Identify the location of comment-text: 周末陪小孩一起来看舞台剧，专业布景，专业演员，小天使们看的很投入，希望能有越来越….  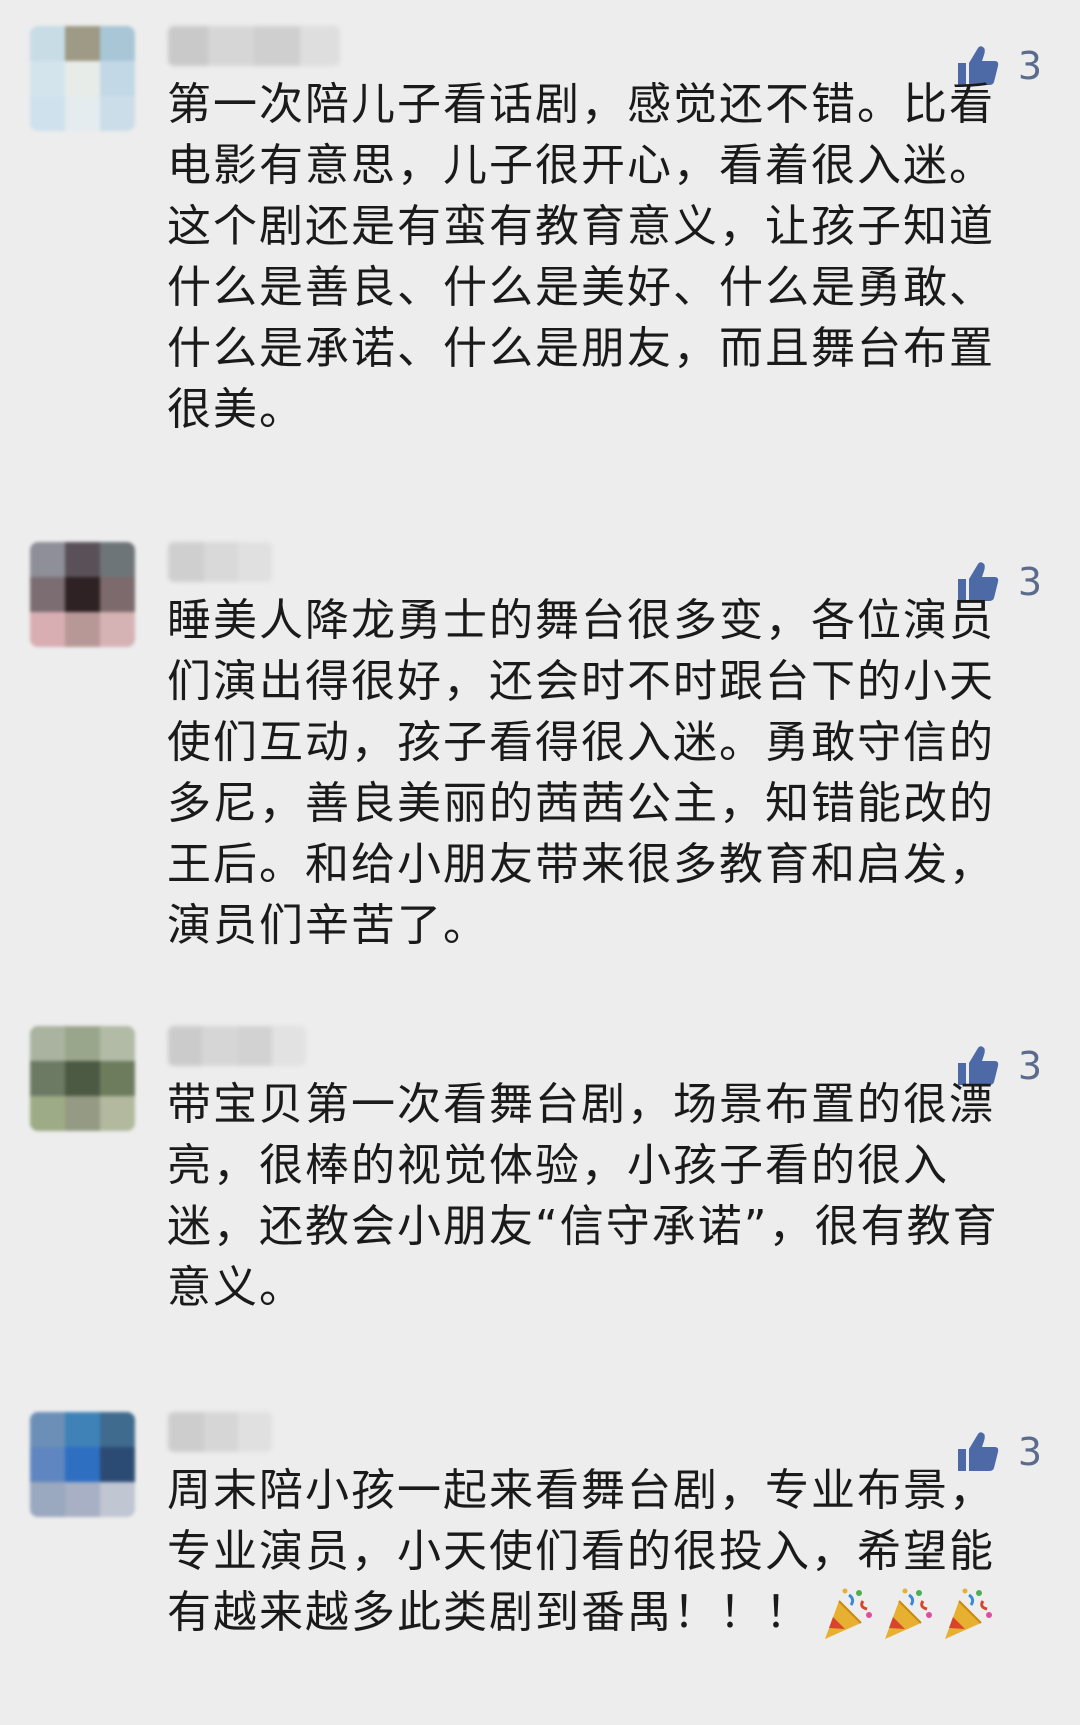
(597, 1551).